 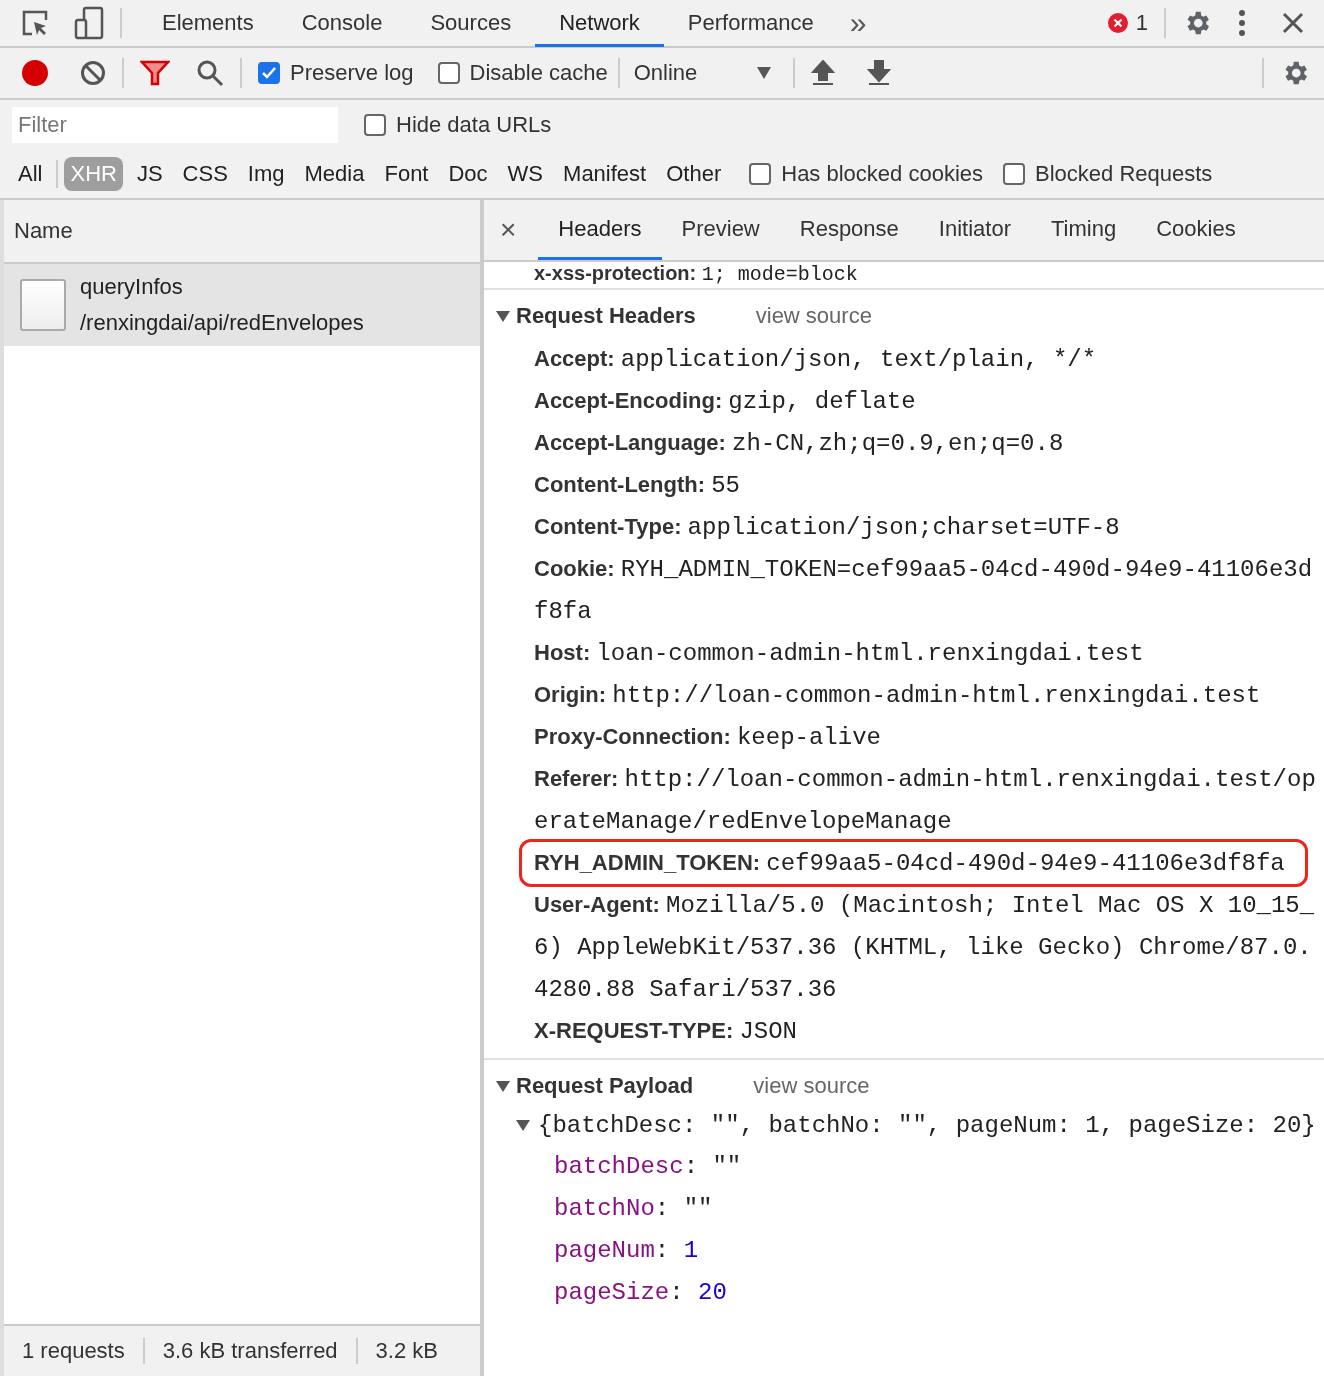 I want to click on request-name: queryInfos, so click(x=132, y=287).